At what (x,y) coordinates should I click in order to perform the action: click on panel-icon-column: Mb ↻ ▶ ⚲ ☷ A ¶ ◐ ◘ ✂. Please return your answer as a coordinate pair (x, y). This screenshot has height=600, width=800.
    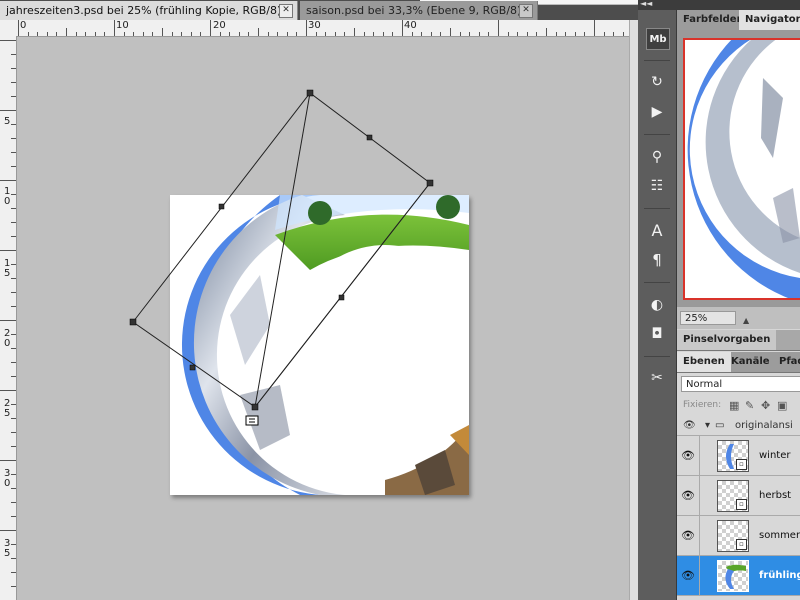
    Looking at the image, I should click on (657, 305).